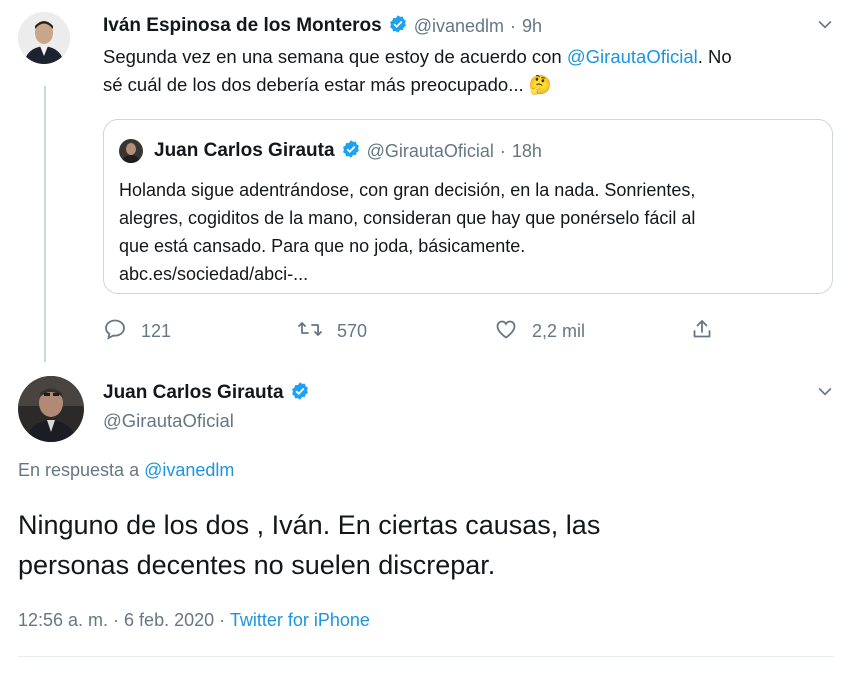  I want to click on in-reply-handle-link: @ivanedlm, so click(189, 470).